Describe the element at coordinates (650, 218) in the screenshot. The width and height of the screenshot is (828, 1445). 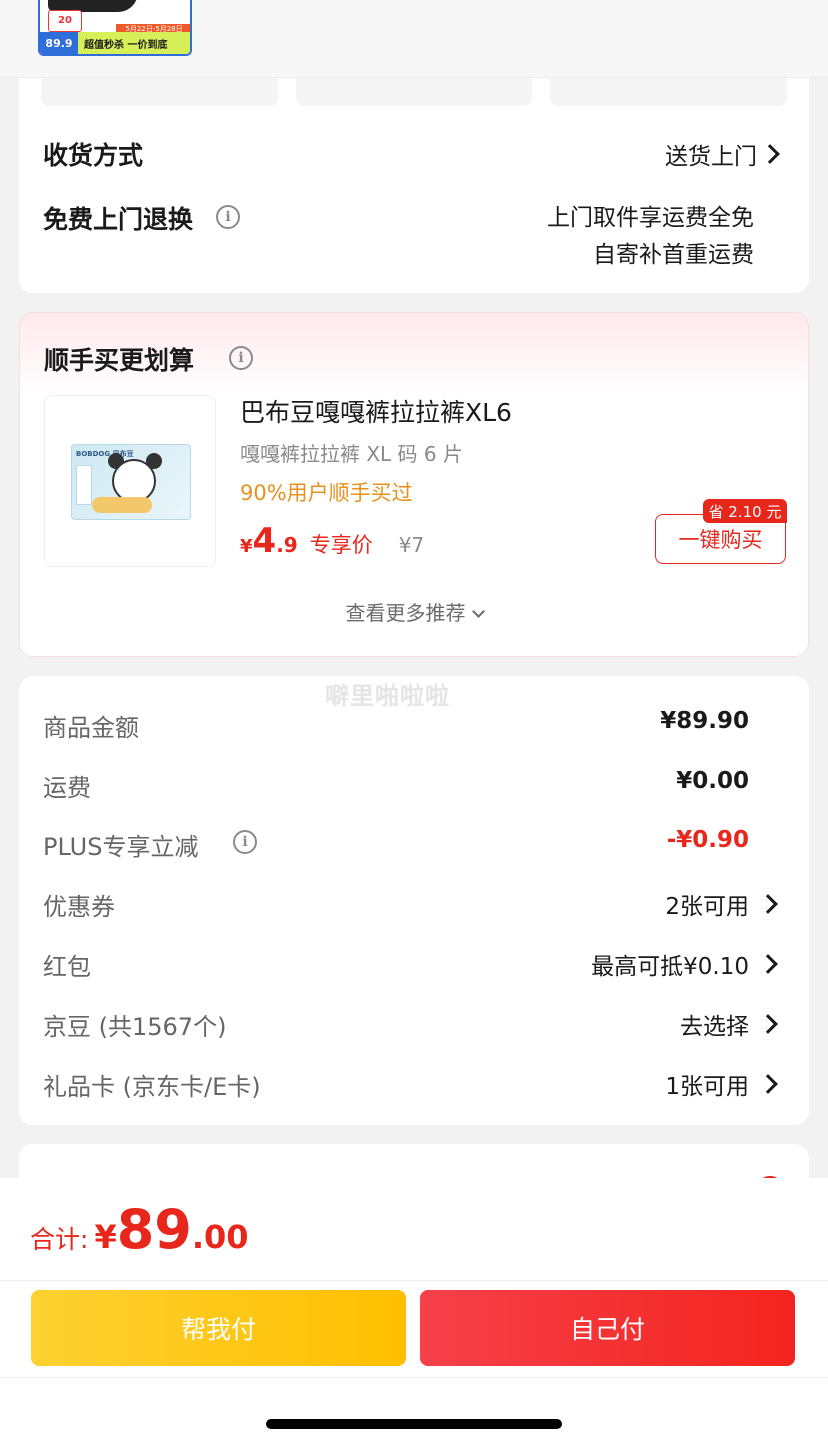
I see `free-return-line1: 上门取件享运费全免` at that location.